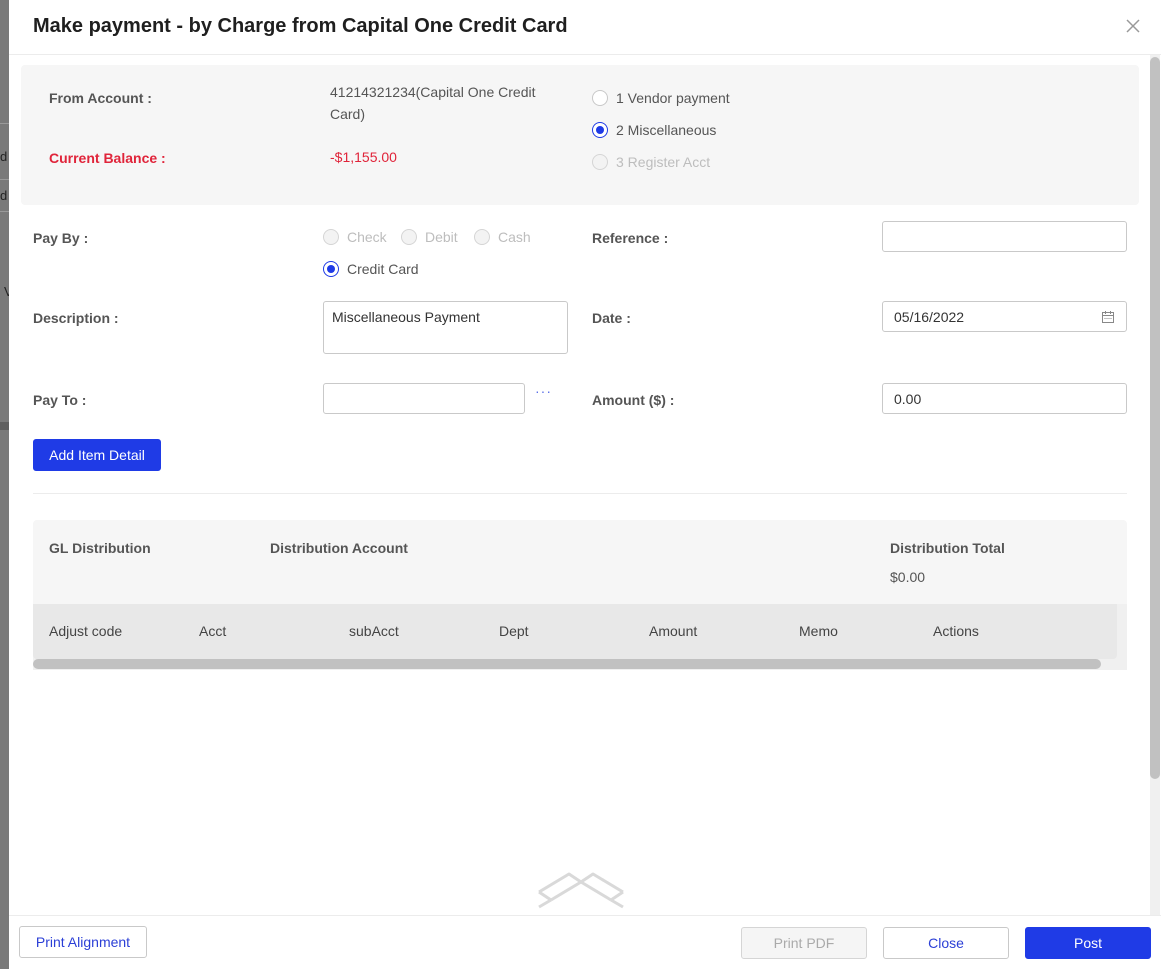 The width and height of the screenshot is (1161, 969). I want to click on close-button: Close, so click(946, 943).